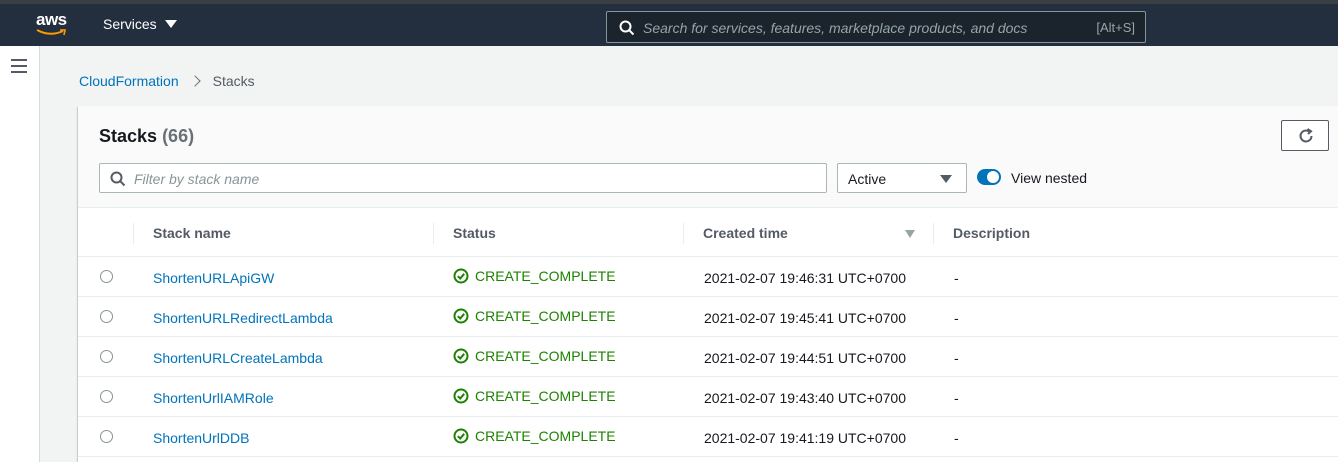 Image resolution: width=1338 pixels, height=462 pixels. I want to click on refresh-button, so click(1305, 135).